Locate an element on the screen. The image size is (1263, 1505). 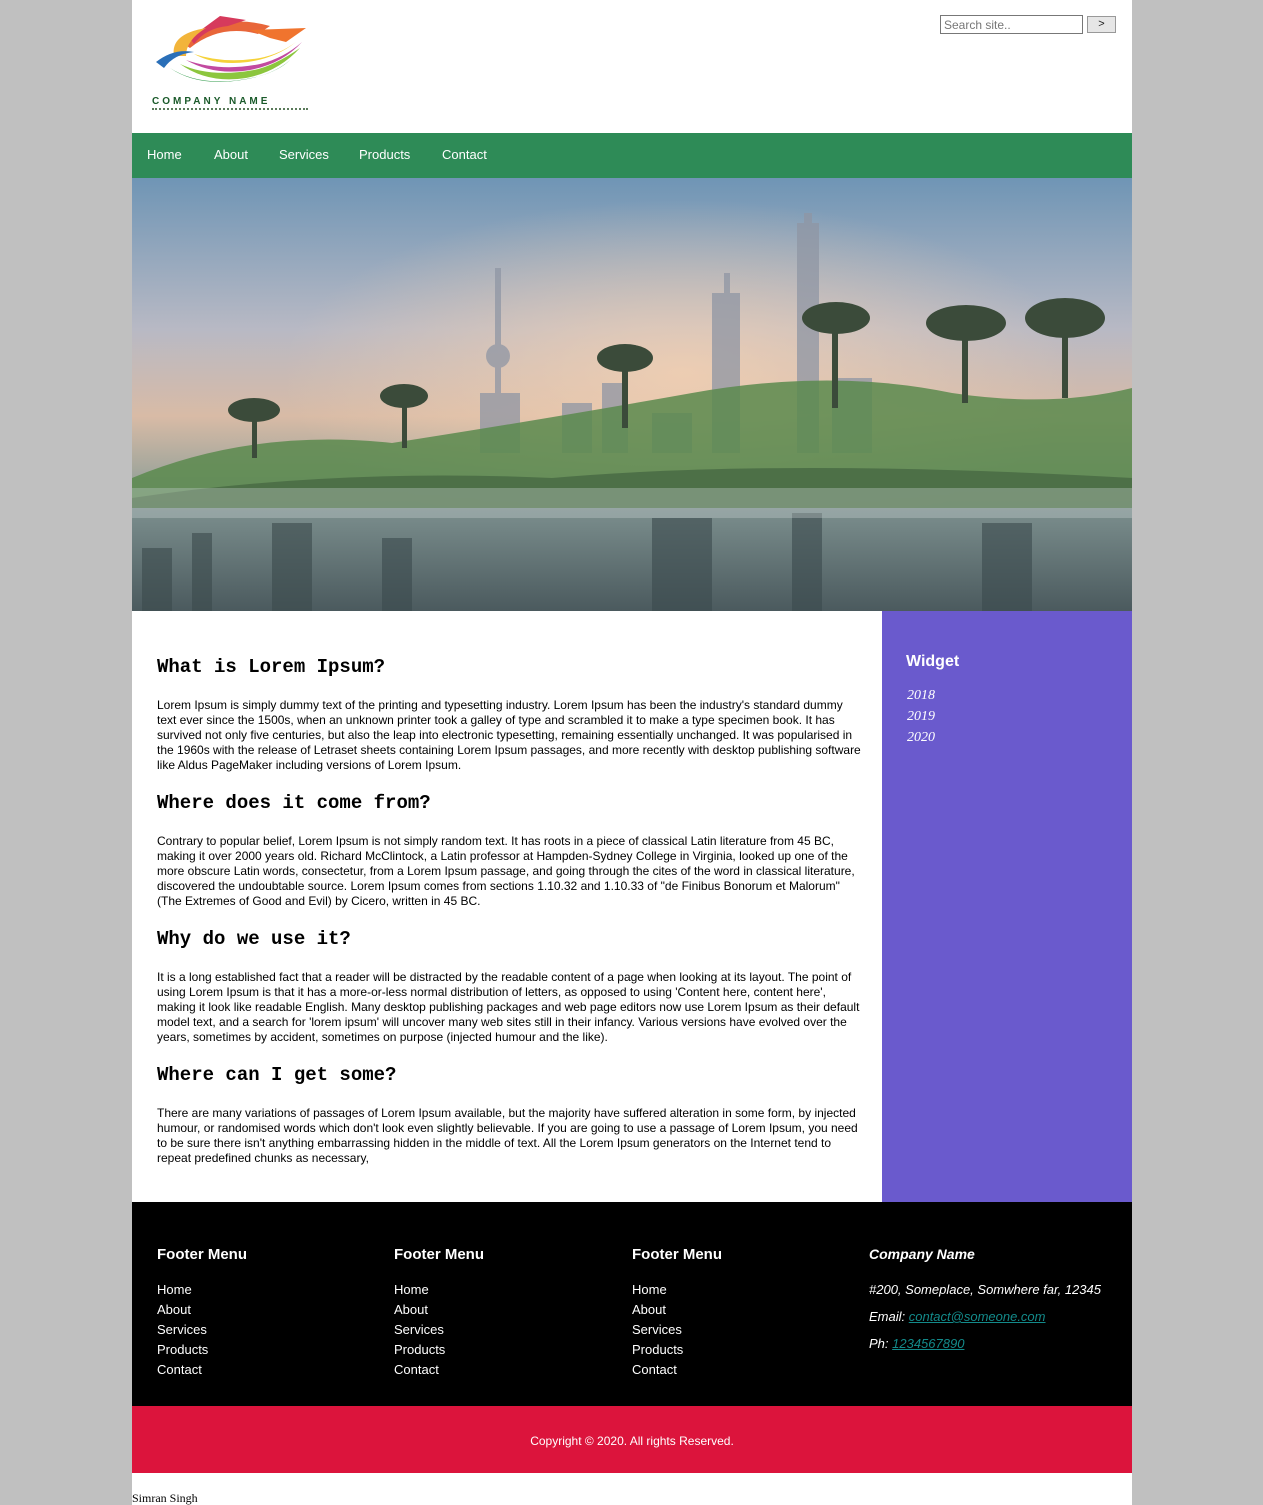
nav-item-services: Services is located at coordinates (304, 155).